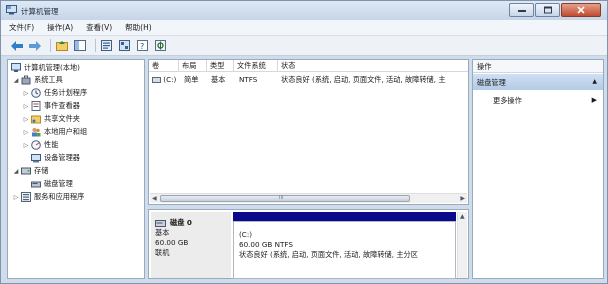 Image resolution: width=608 pixels, height=284 pixels. I want to click on volume-bar, so click(344, 216).